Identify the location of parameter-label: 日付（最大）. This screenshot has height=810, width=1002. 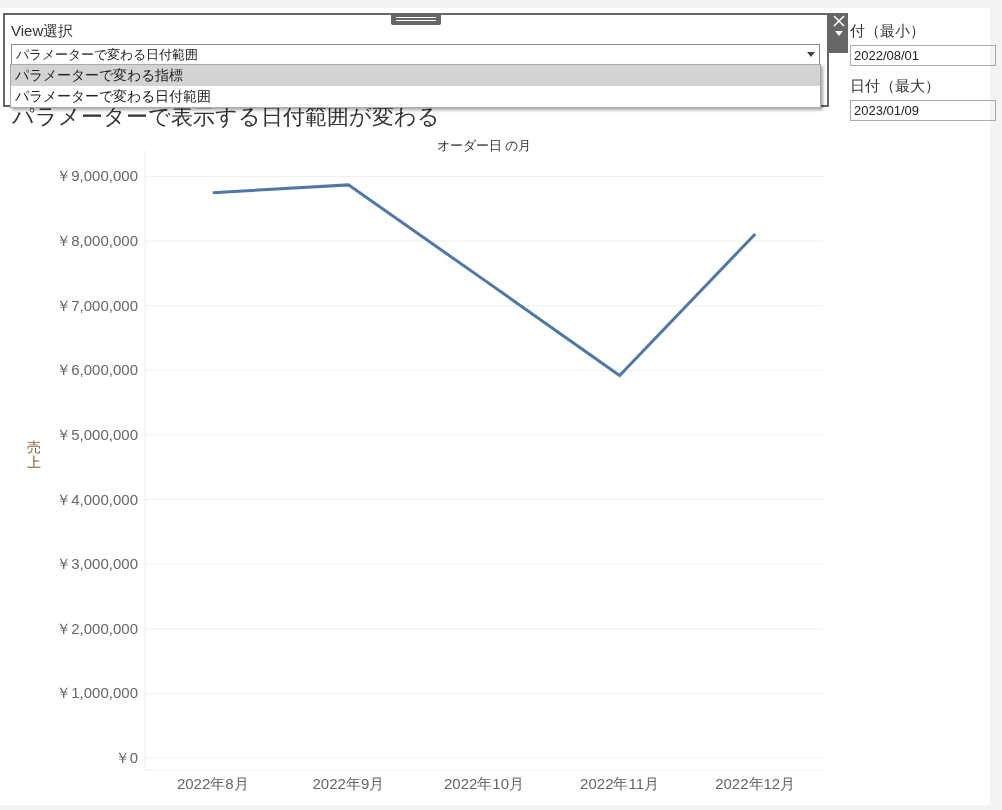
(895, 86).